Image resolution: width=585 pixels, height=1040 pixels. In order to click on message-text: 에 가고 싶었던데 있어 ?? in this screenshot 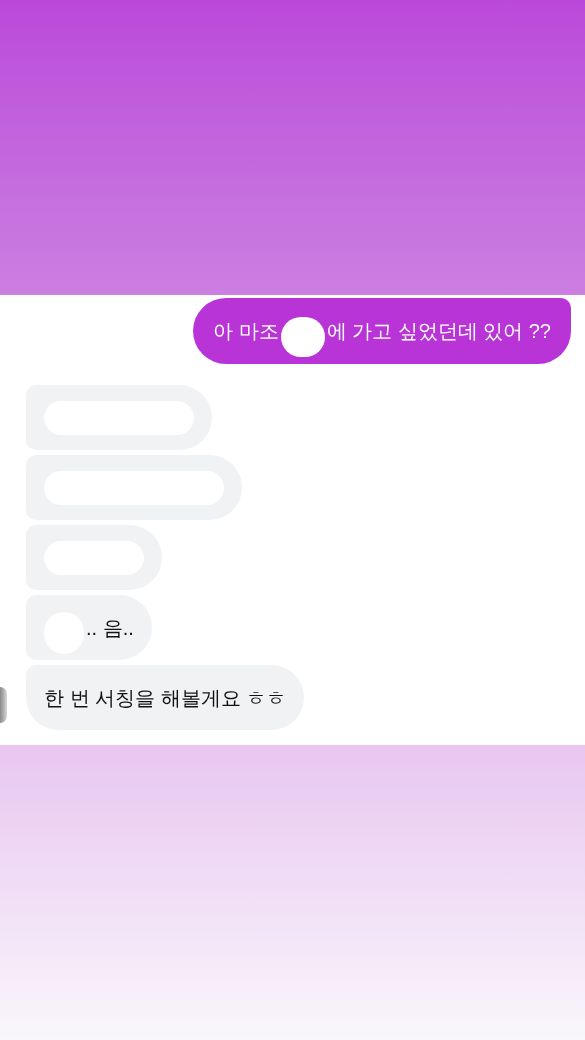, I will do `click(438, 331)`.